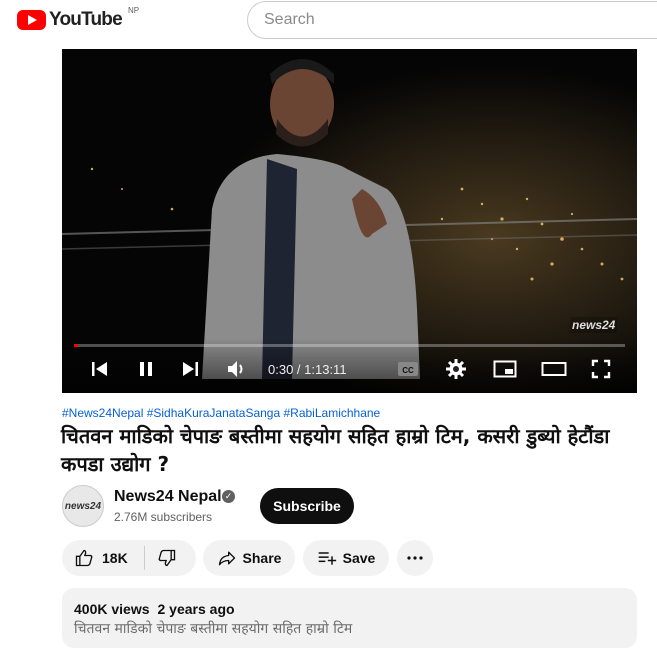  Describe the element at coordinates (228, 496) in the screenshot. I see `verified-icon: ✓` at that location.